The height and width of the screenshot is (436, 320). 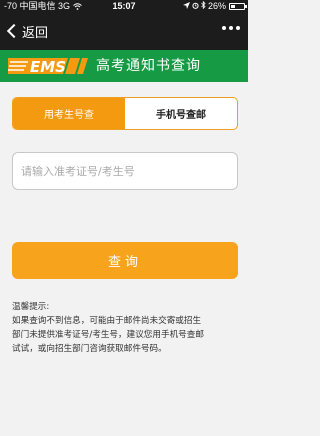 What do you see at coordinates (31, 307) in the screenshot?
I see `tips-heading: 温馨提示:` at bounding box center [31, 307].